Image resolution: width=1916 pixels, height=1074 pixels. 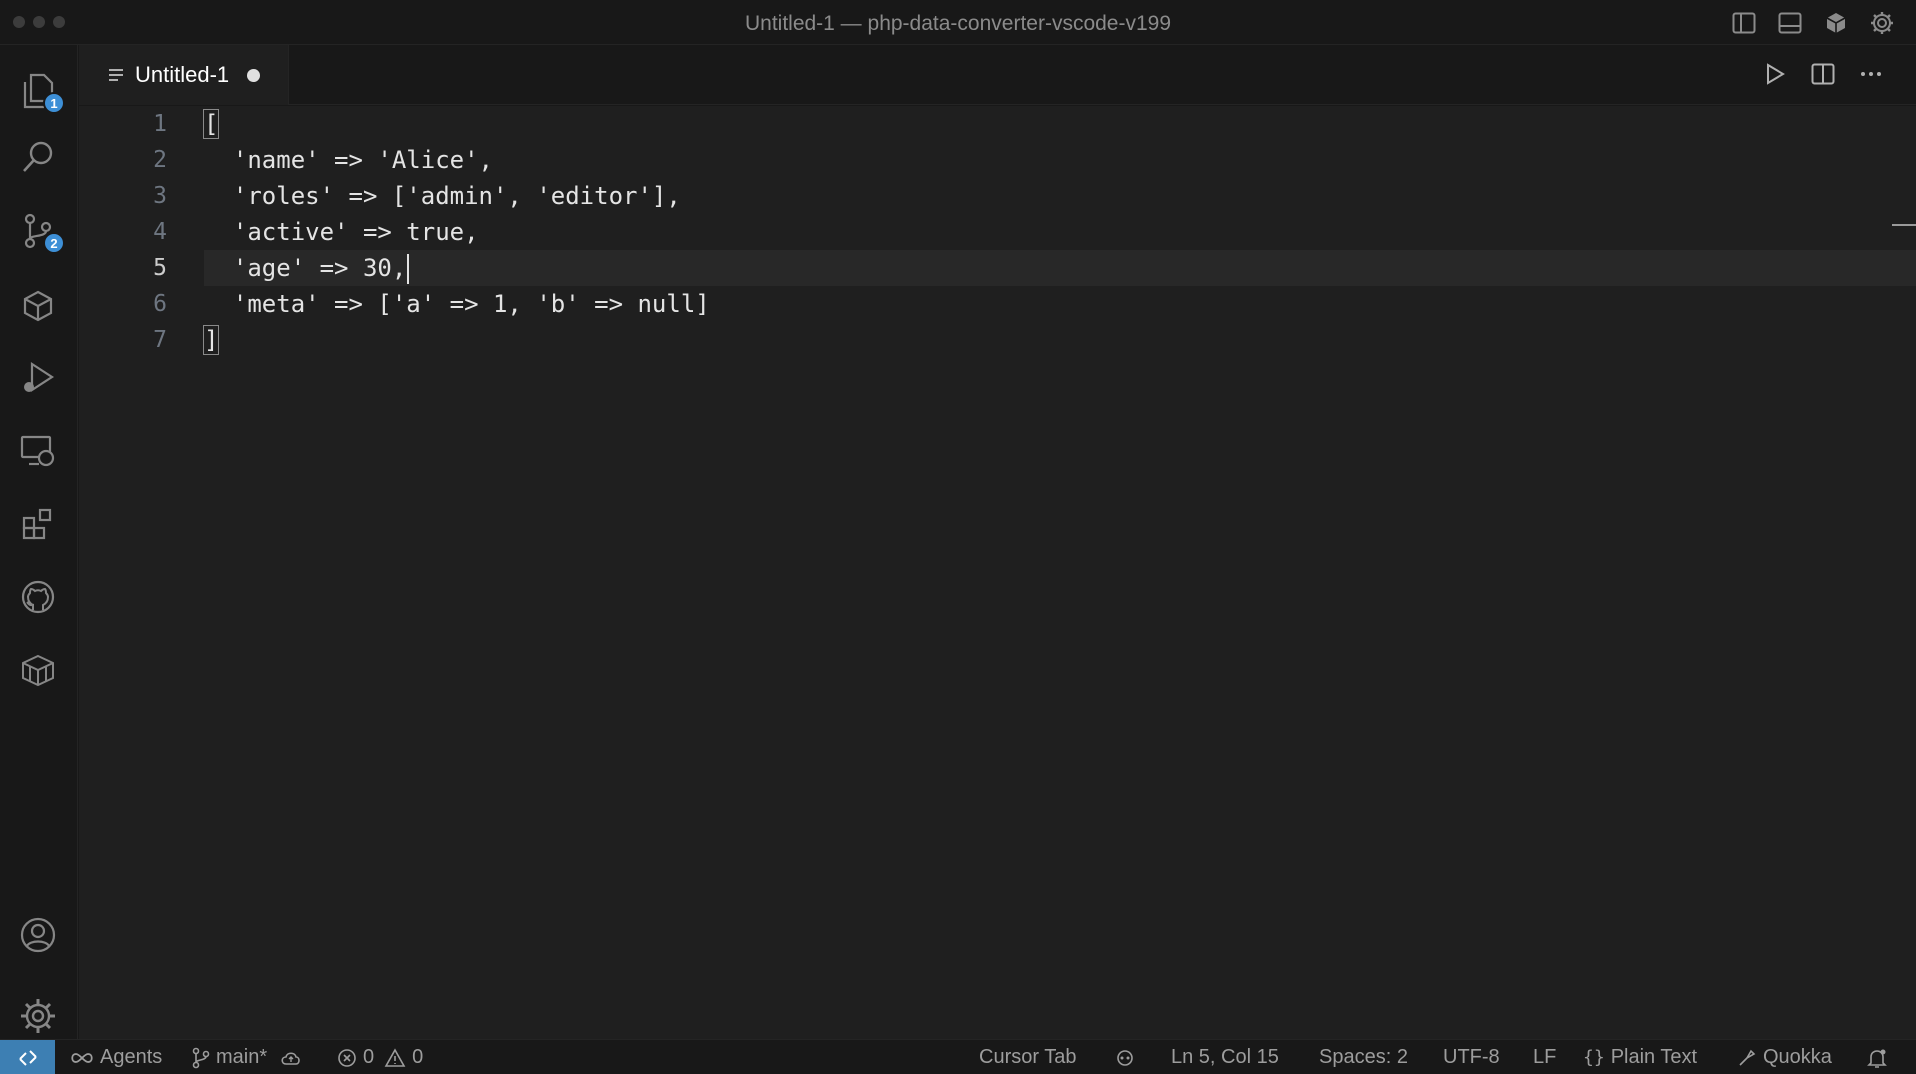 I want to click on code-line: ], so click(x=1059, y=340).